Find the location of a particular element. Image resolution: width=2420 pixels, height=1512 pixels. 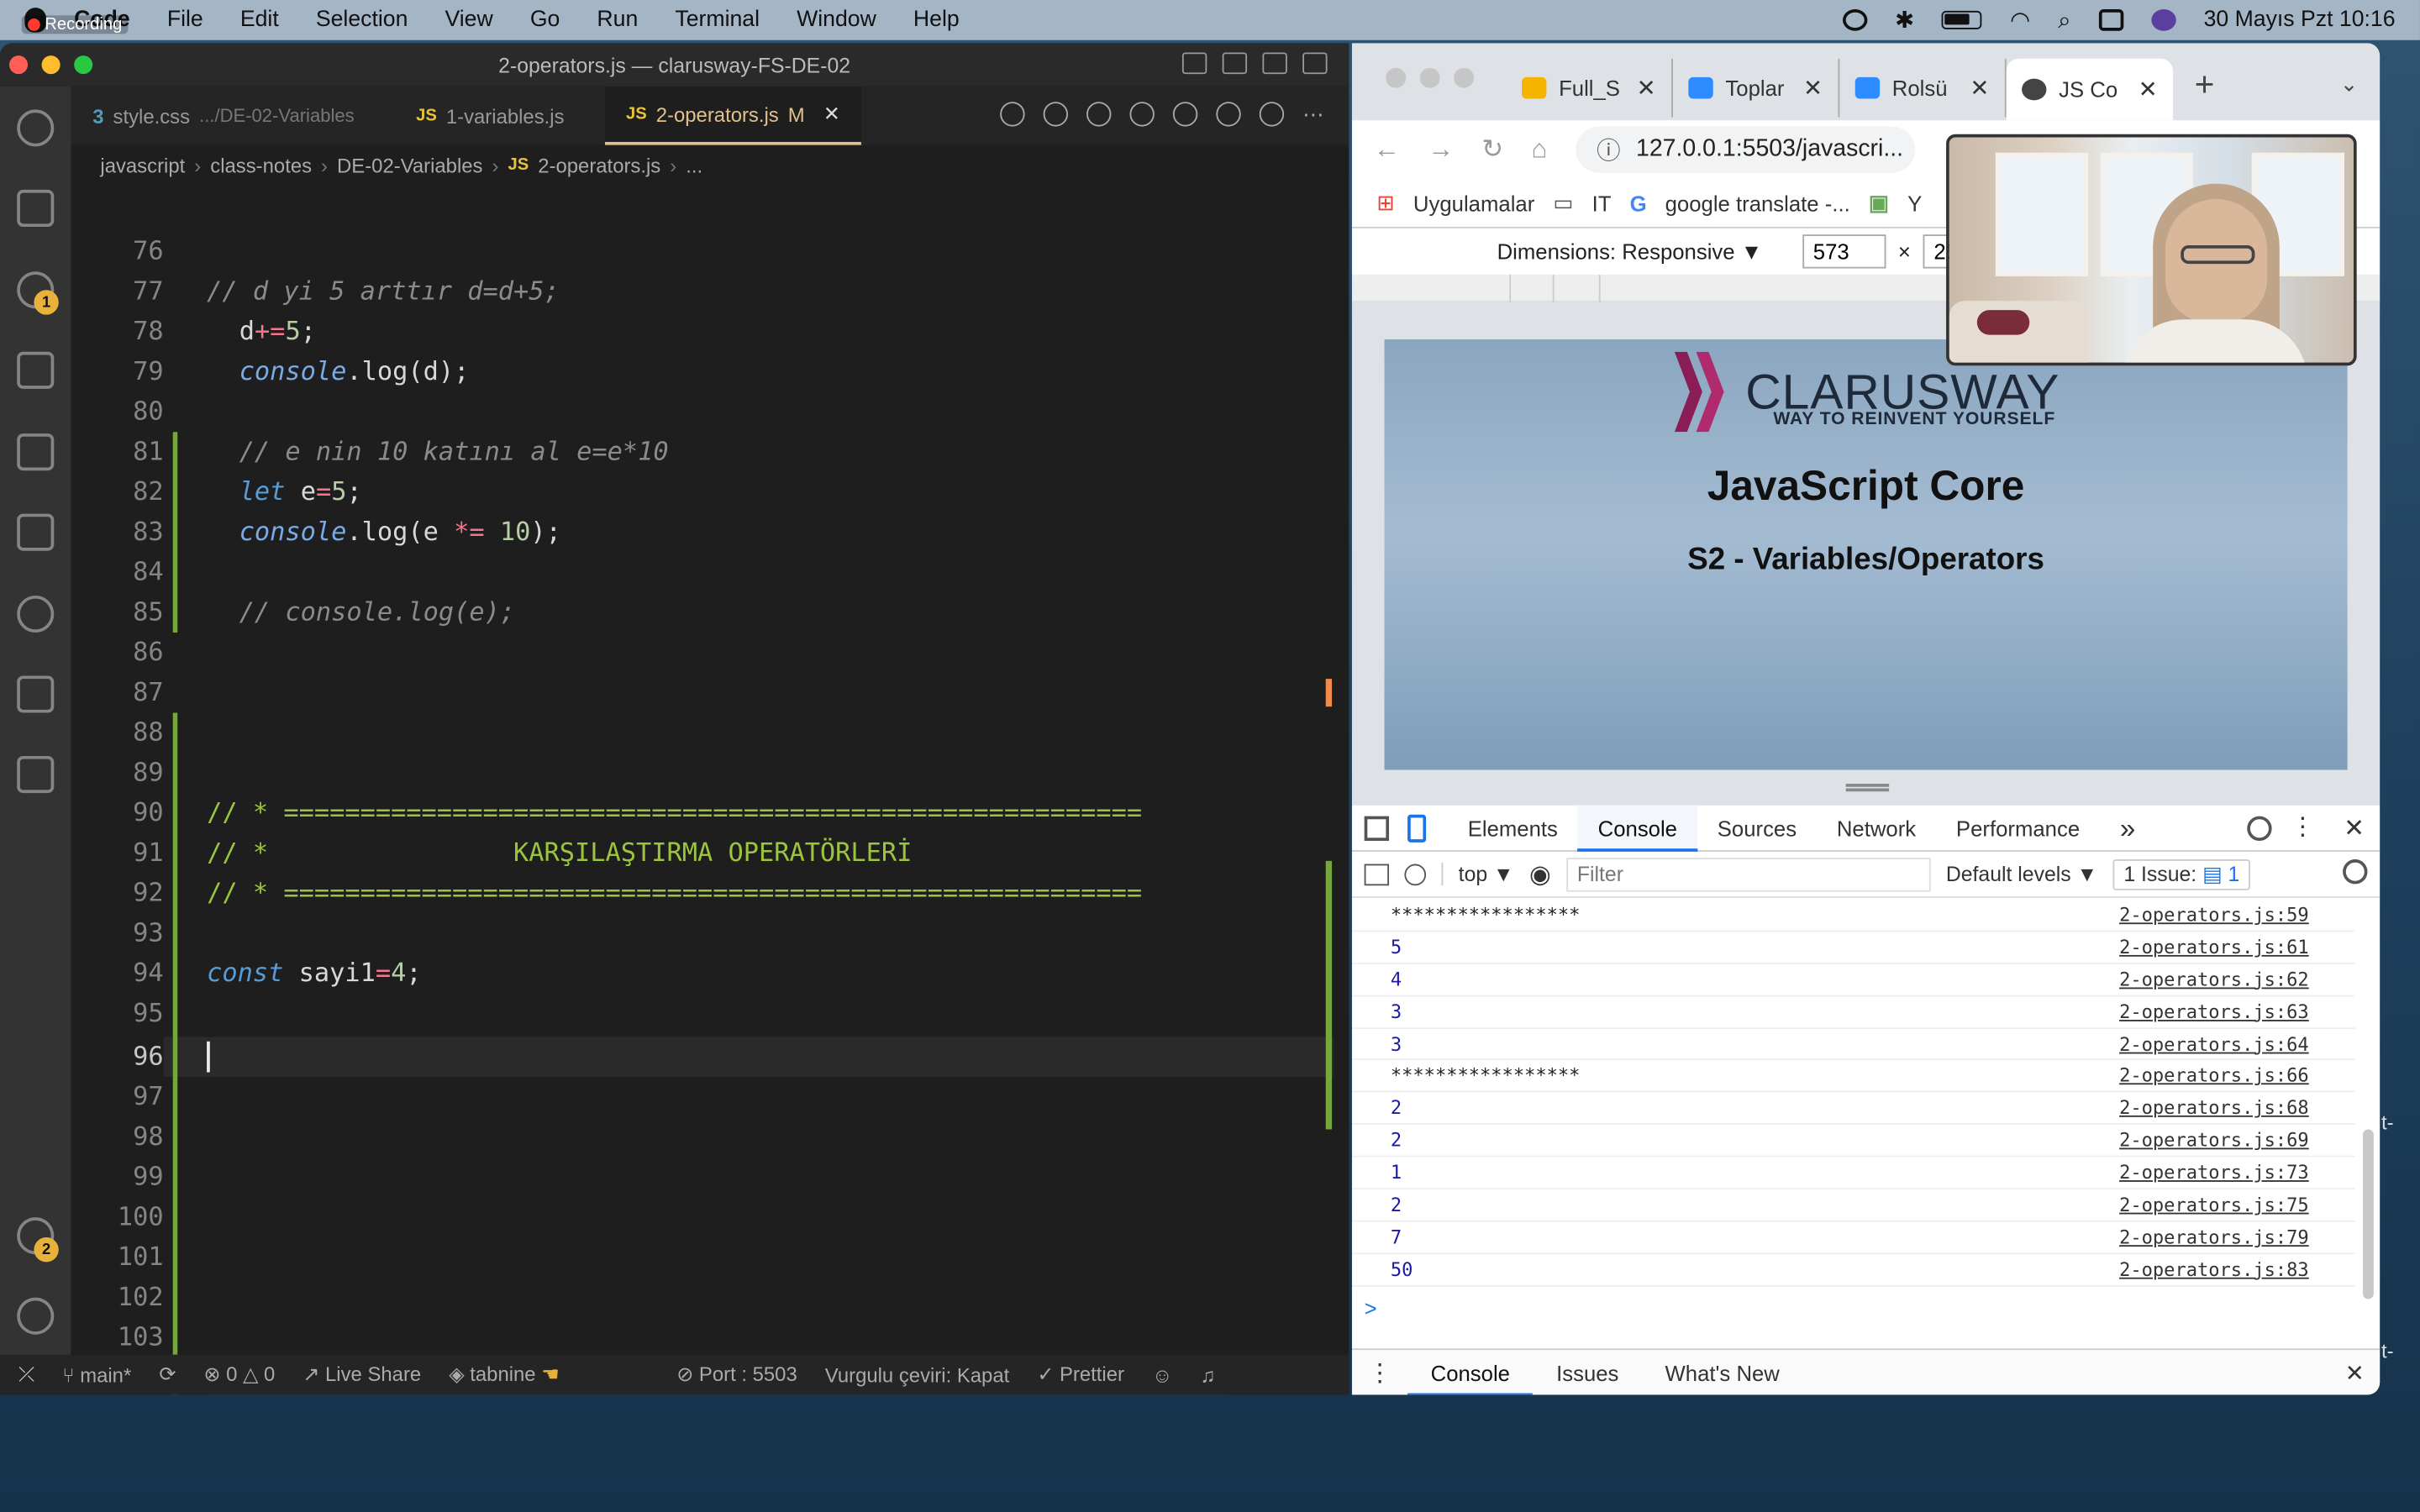

toggle-panel-icon is located at coordinates (1235, 63).